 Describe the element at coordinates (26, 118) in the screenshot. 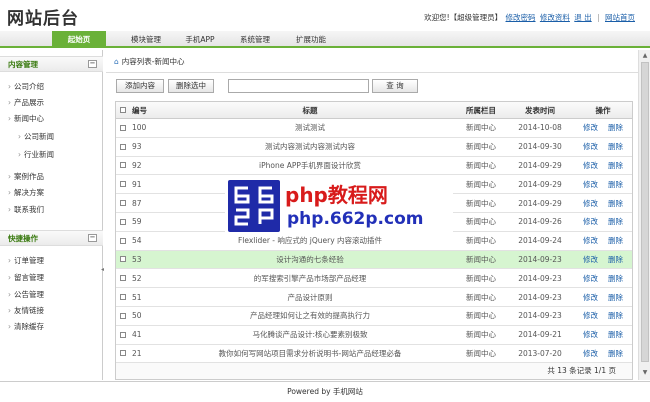

I see `sidebar-item-news-center: › 新闻中心` at that location.